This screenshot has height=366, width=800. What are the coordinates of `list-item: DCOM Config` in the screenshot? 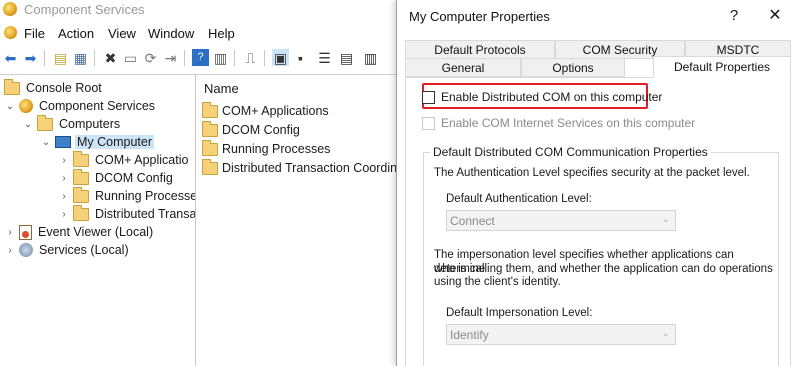 It's located at (251, 129).